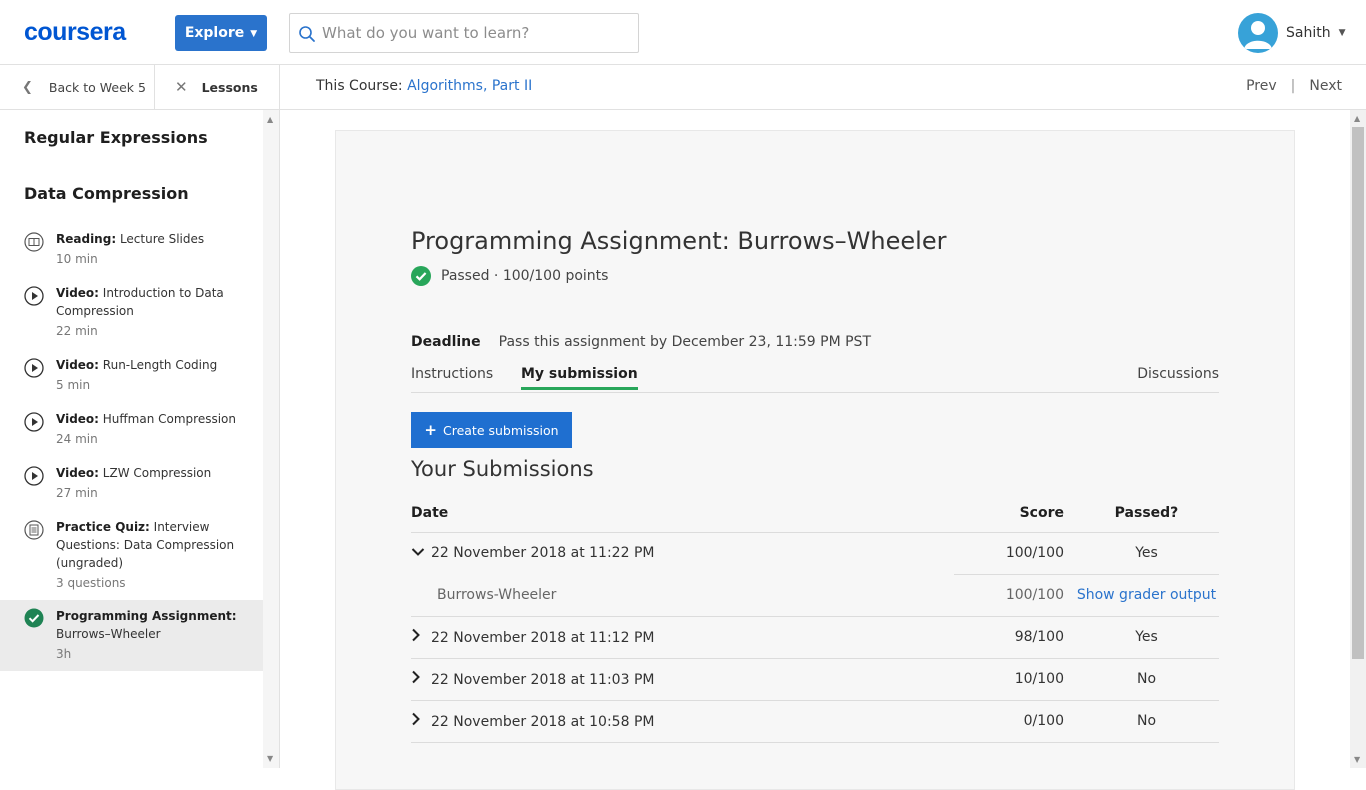 This screenshot has width=1366, height=790. What do you see at coordinates (158, 365) in the screenshot?
I see `lesson-title: Run-Length Coding` at bounding box center [158, 365].